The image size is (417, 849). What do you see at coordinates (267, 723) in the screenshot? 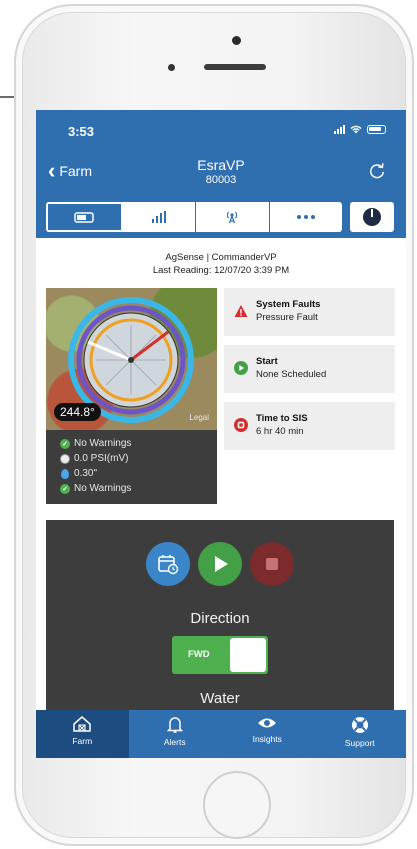
I see `eye-icon` at bounding box center [267, 723].